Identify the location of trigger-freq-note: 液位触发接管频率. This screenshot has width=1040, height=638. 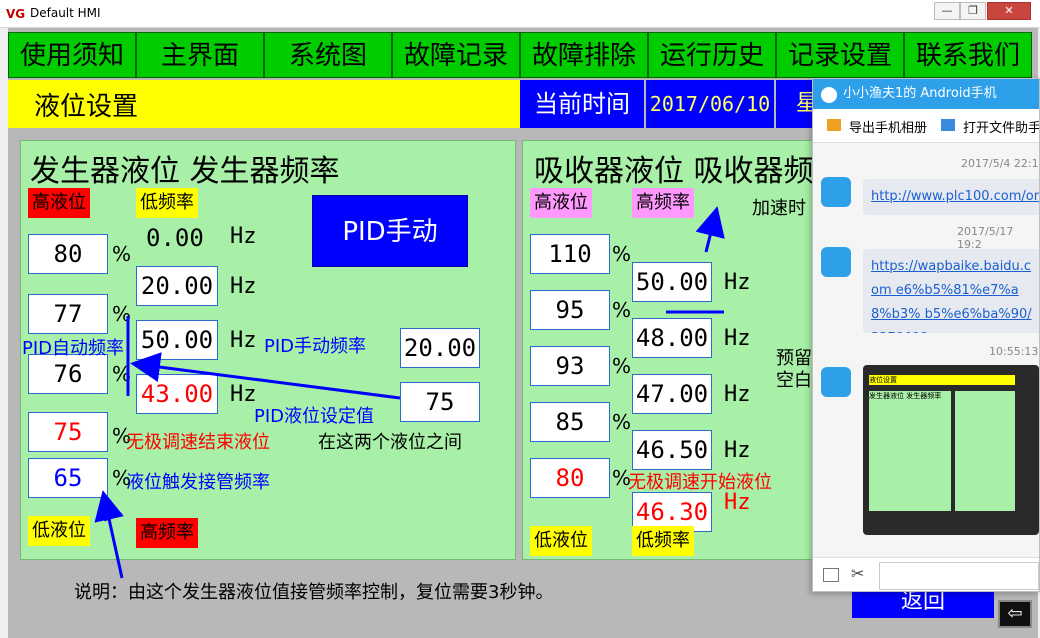
(198, 482).